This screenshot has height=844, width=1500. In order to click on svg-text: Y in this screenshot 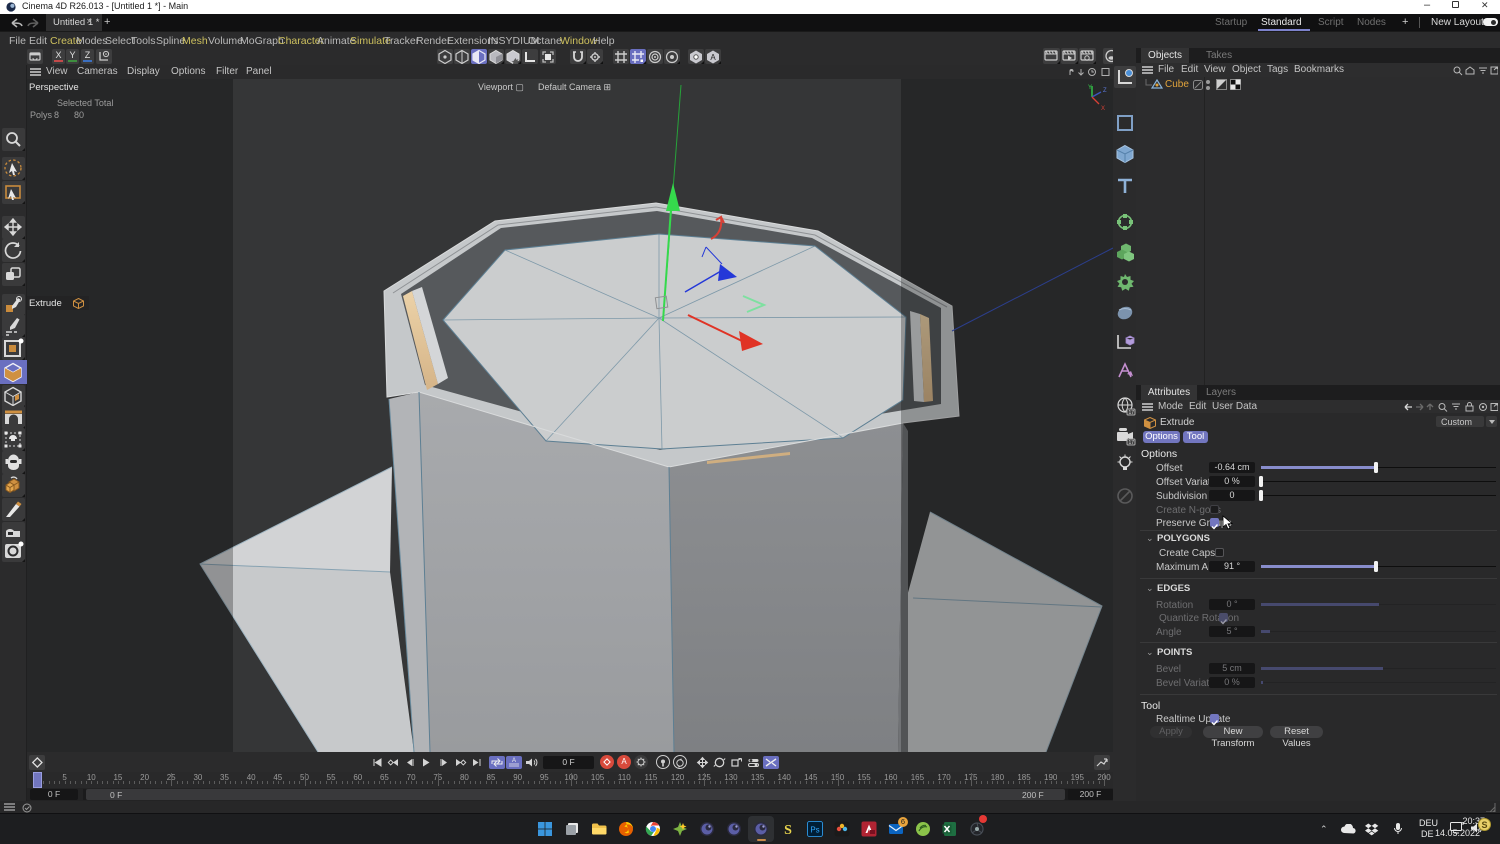, I will do `click(1090, 88)`.